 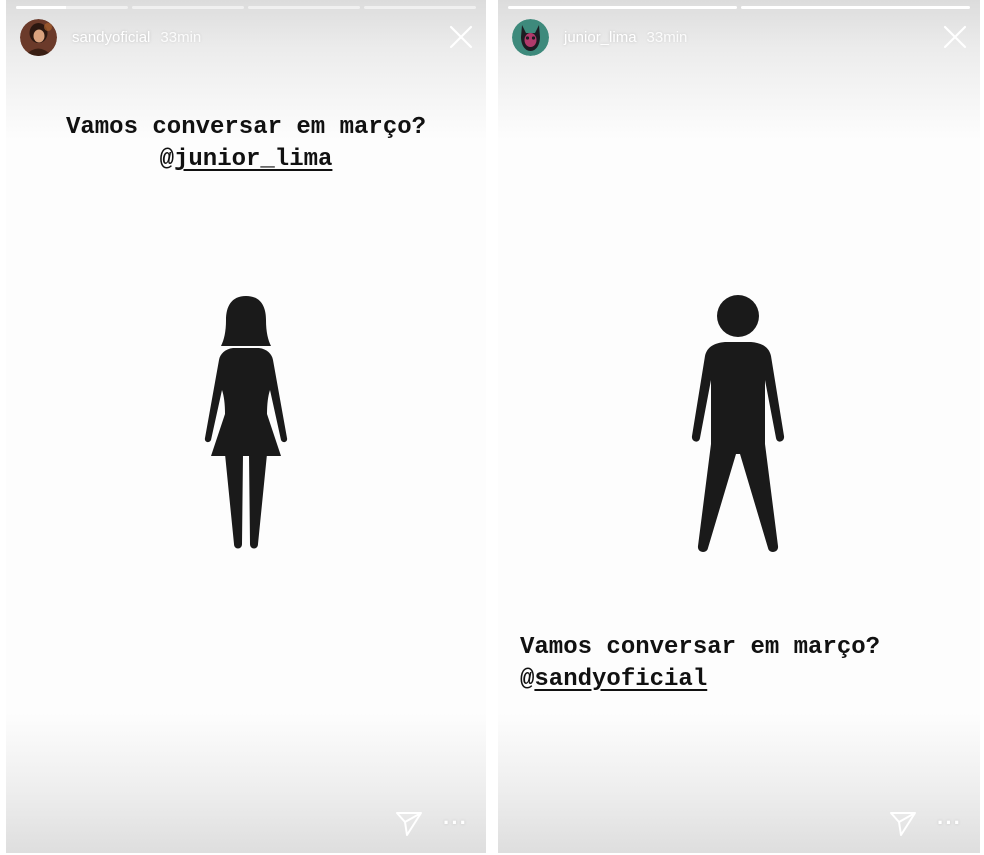 I want to click on story-caption: Vamos conversar em março? @sandyoficial, so click(x=740, y=664).